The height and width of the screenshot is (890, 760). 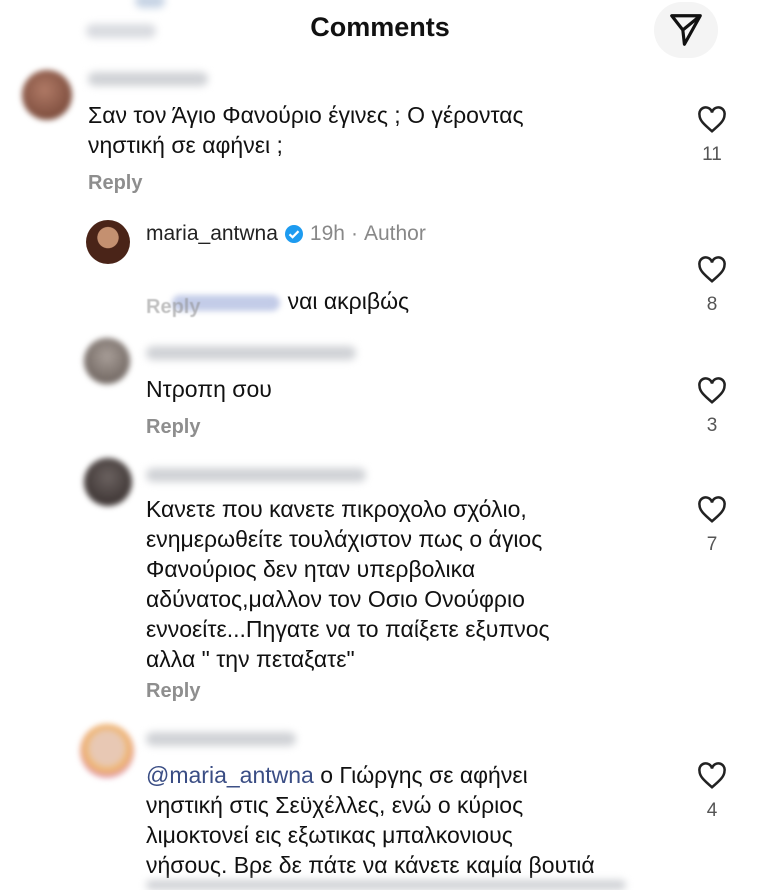 I want to click on username: maria_antwna, so click(x=212, y=234).